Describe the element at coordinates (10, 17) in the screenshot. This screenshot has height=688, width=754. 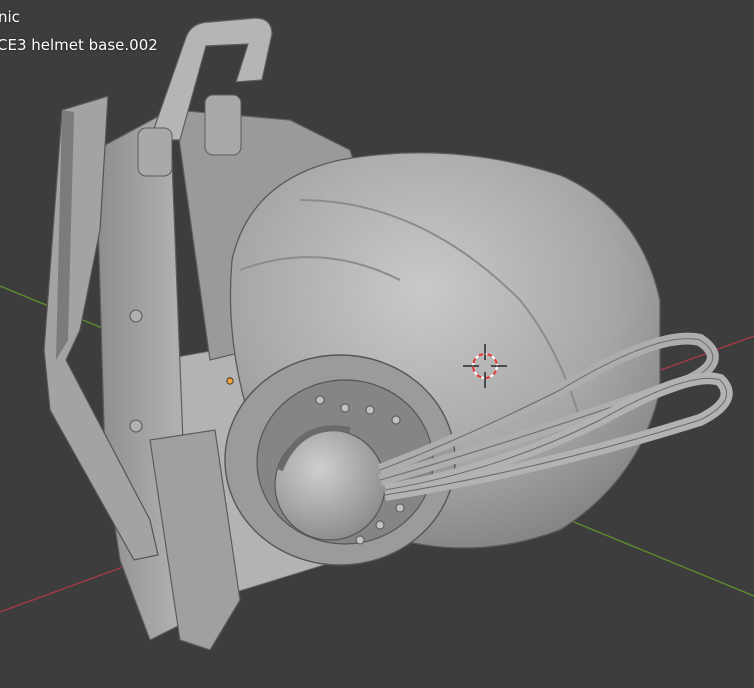
I see `view-name-label: nic` at that location.